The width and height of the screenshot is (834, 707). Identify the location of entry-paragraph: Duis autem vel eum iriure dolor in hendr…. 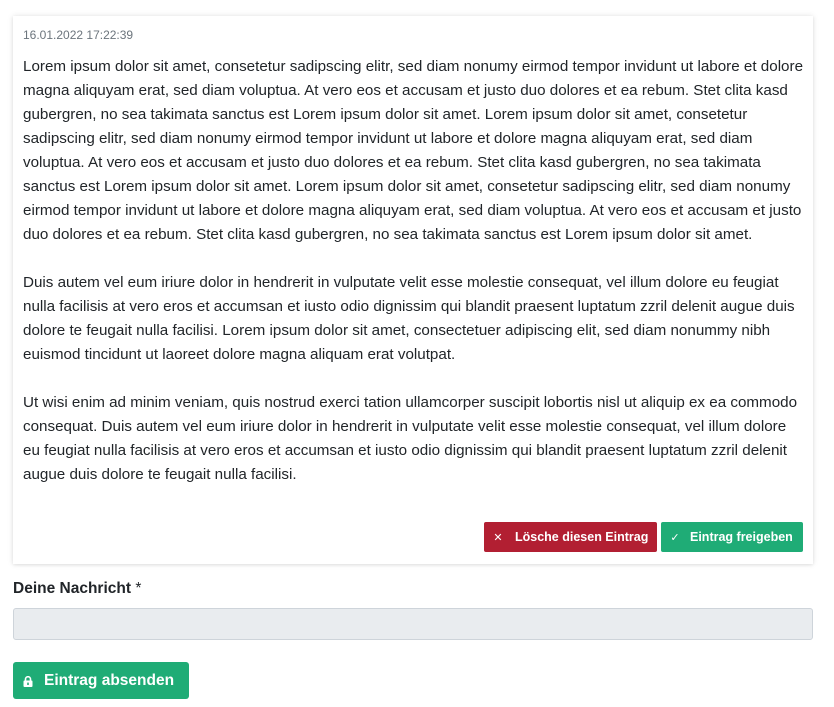
(409, 318).